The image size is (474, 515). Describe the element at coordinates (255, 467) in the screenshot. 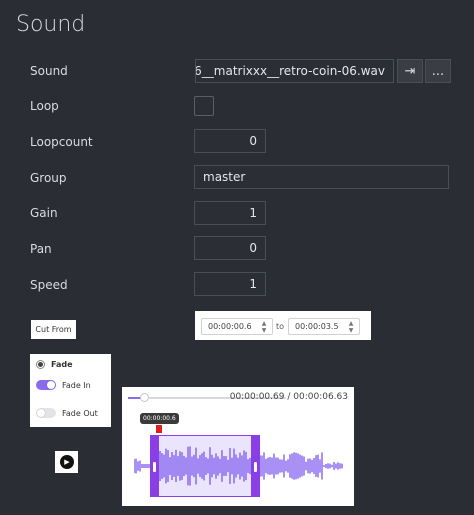

I see `region-end-handle` at that location.